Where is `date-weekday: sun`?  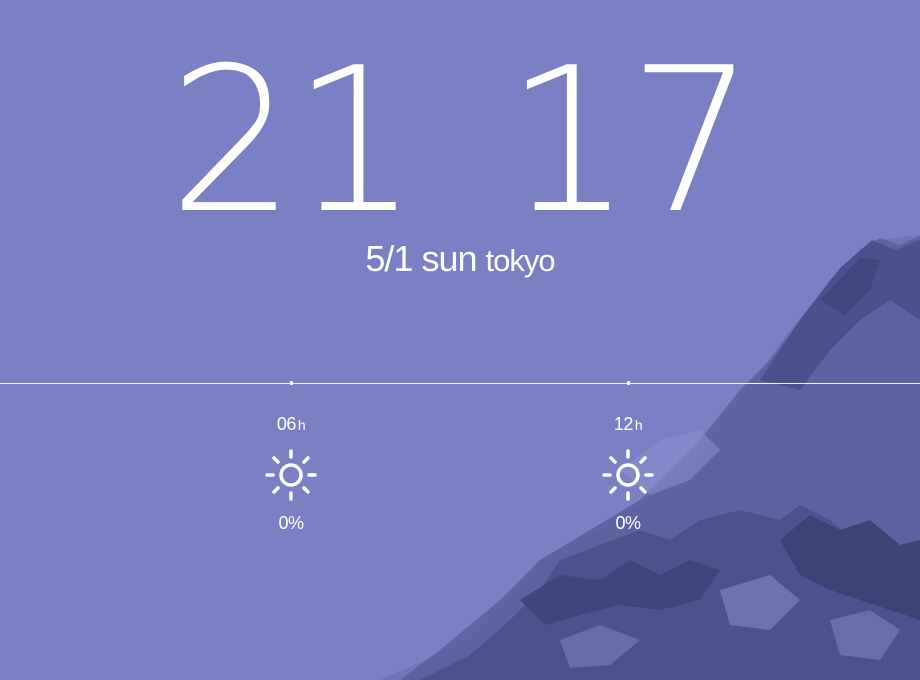
date-weekday: sun is located at coordinates (449, 258).